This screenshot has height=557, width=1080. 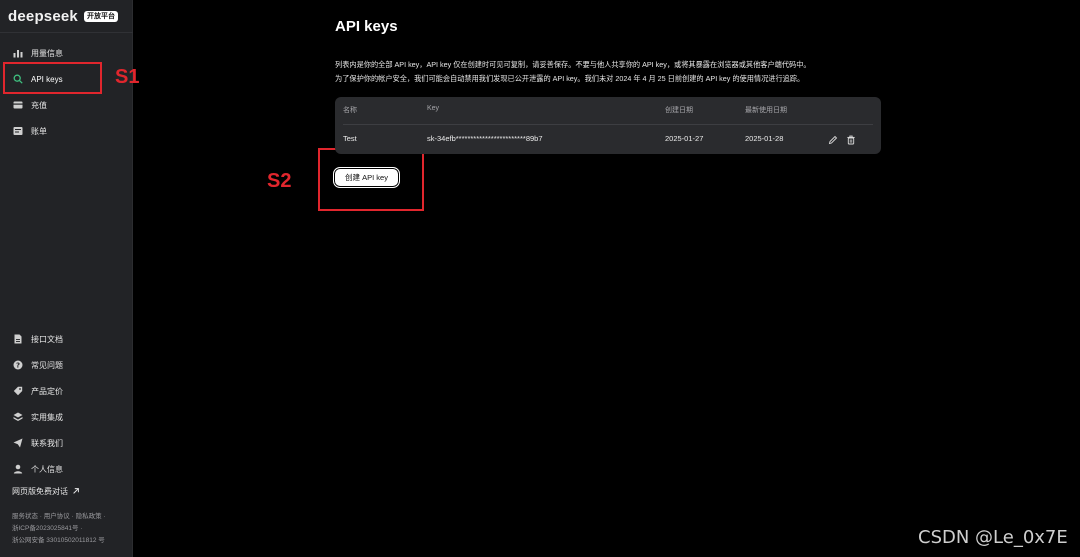 I want to click on annotation-box-s1, so click(x=52, y=78).